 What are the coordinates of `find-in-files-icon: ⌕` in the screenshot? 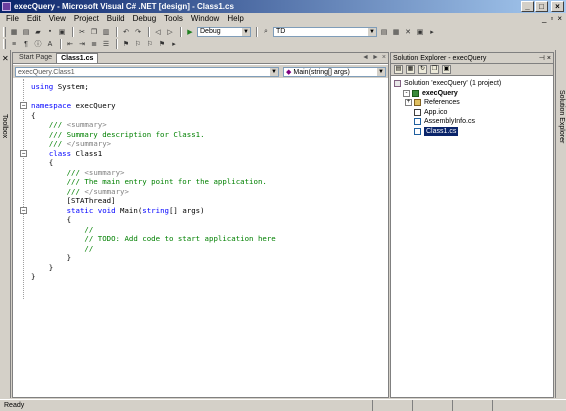 It's located at (266, 32).